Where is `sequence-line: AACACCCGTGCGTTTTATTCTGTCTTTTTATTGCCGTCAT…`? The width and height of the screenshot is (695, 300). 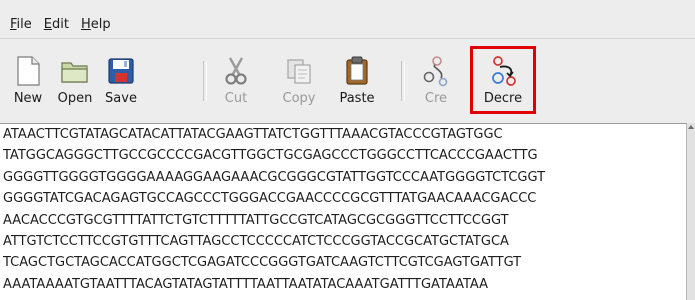
sequence-line: AACACCCGTGCGTTTTATTCTGTCTTTTTATTGCCGTCAT… is located at coordinates (256, 220).